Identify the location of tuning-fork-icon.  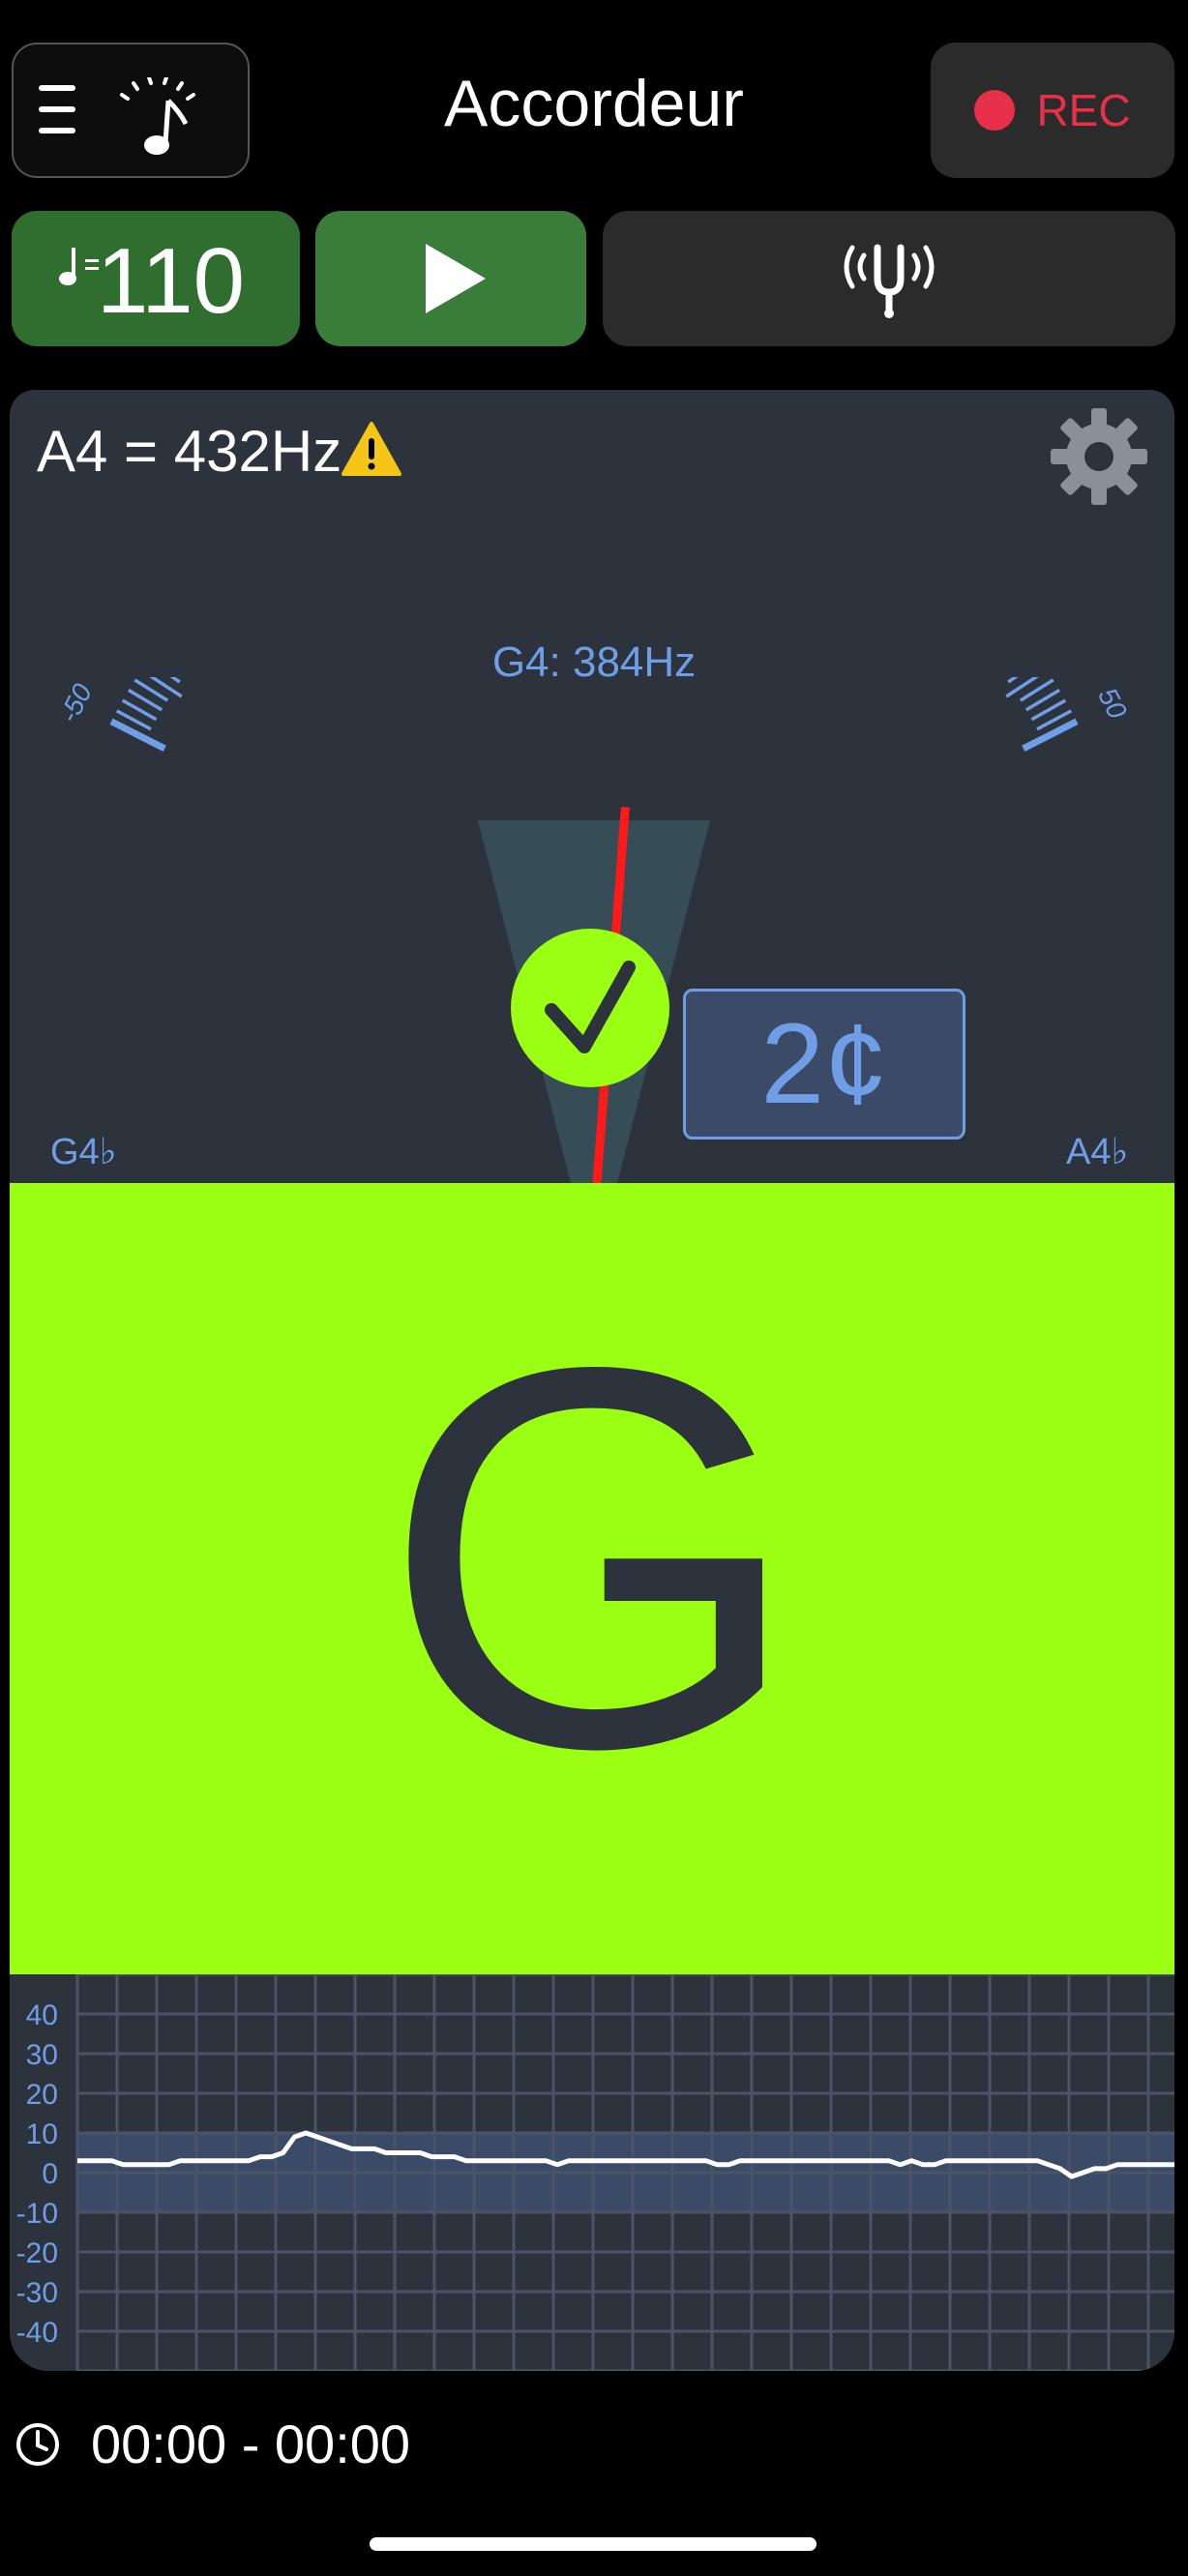
(890, 281).